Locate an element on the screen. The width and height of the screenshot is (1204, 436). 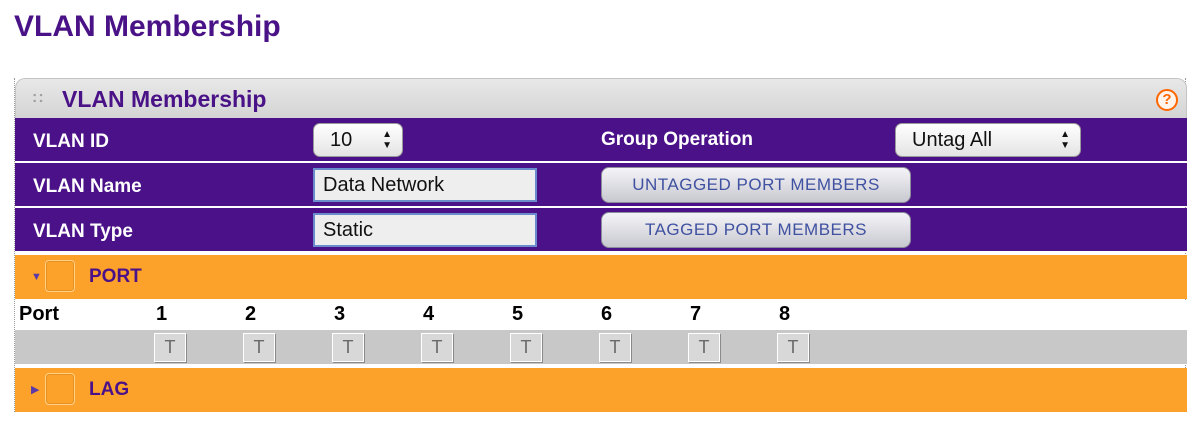
untagged-port-members-button: UNTAGGED PORT MEMBERS is located at coordinates (756, 185).